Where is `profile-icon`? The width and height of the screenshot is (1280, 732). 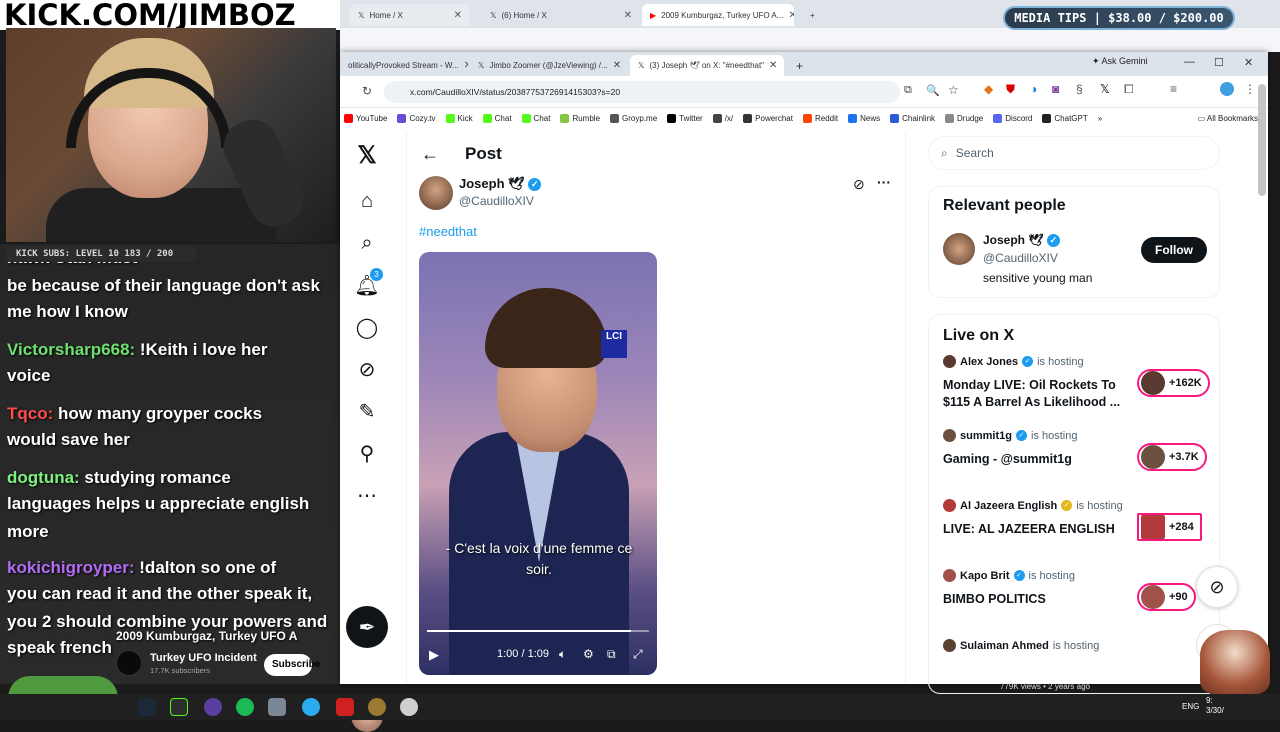
profile-icon is located at coordinates (1227, 89).